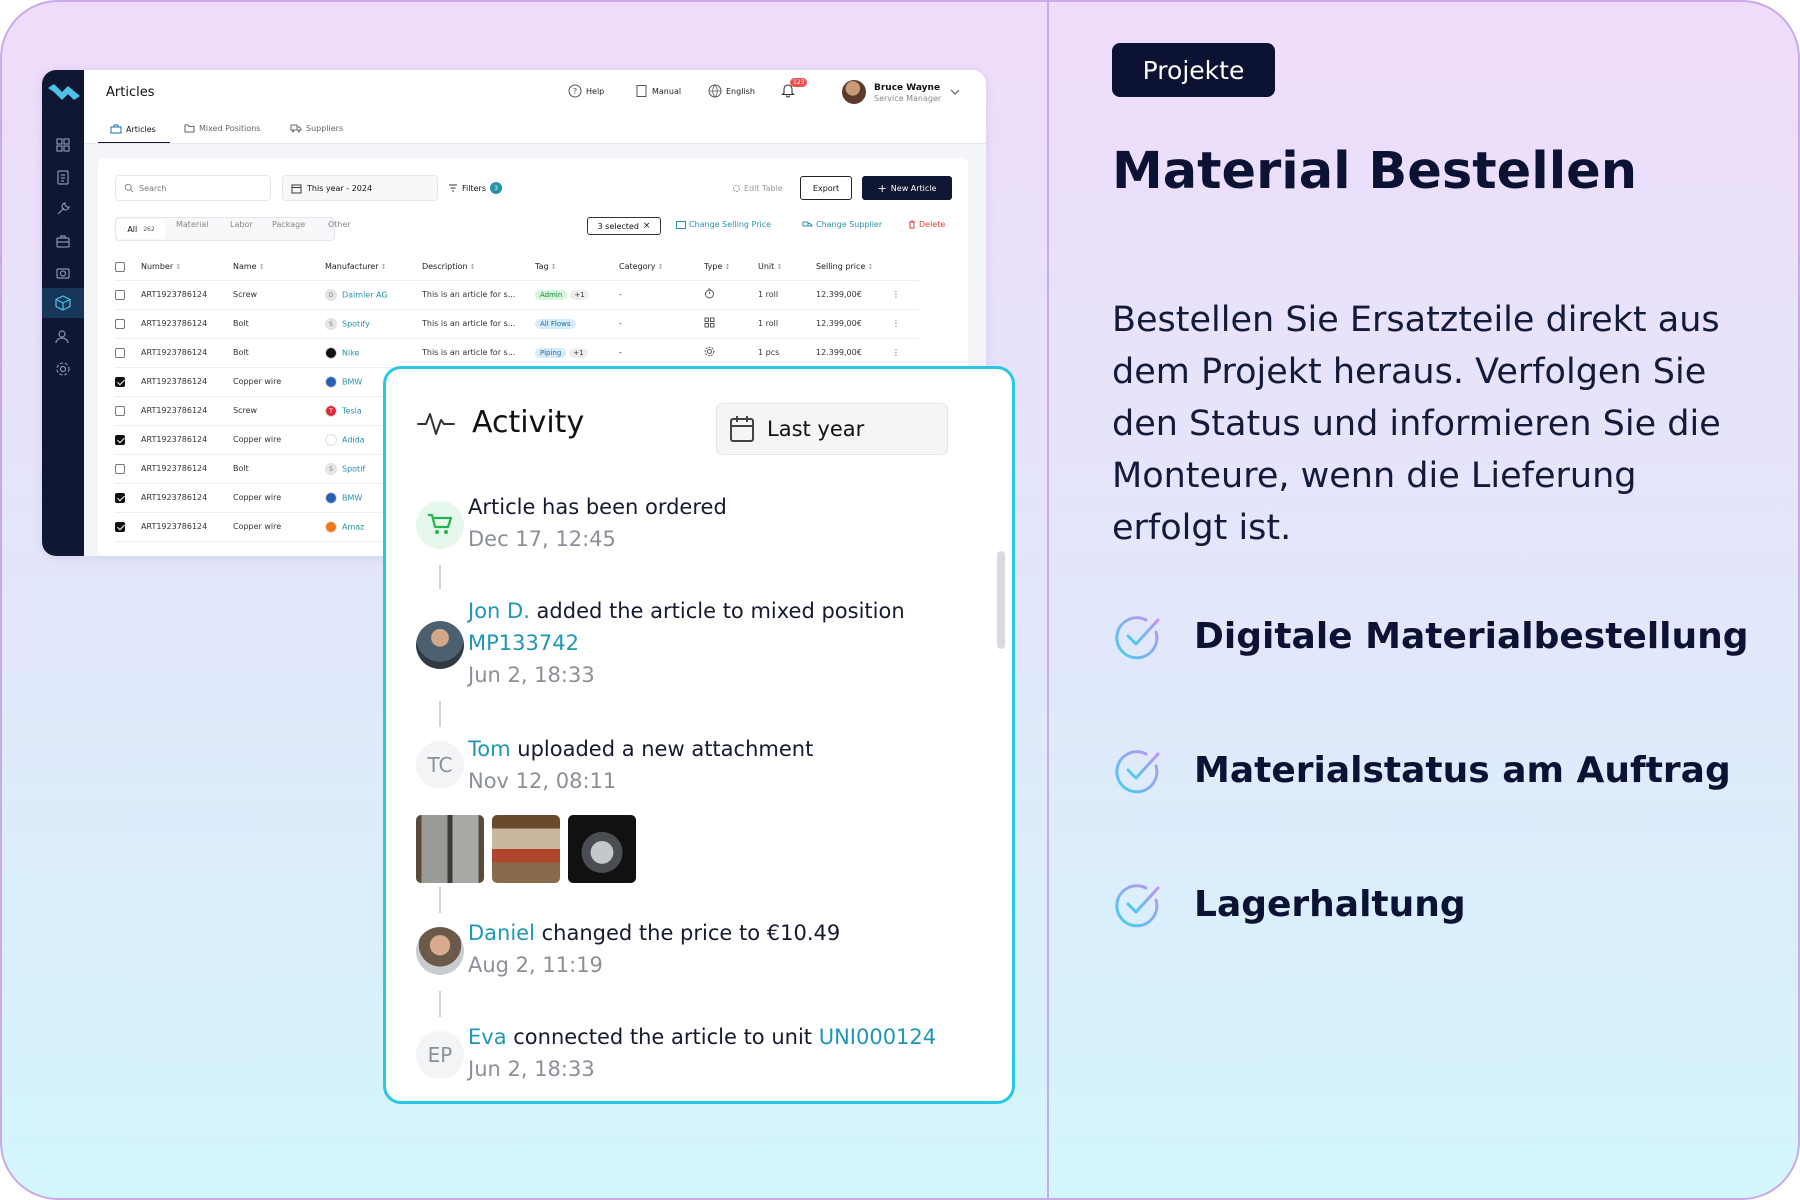  Describe the element at coordinates (661, 267) in the screenshot. I see `column-header: Category` at that location.